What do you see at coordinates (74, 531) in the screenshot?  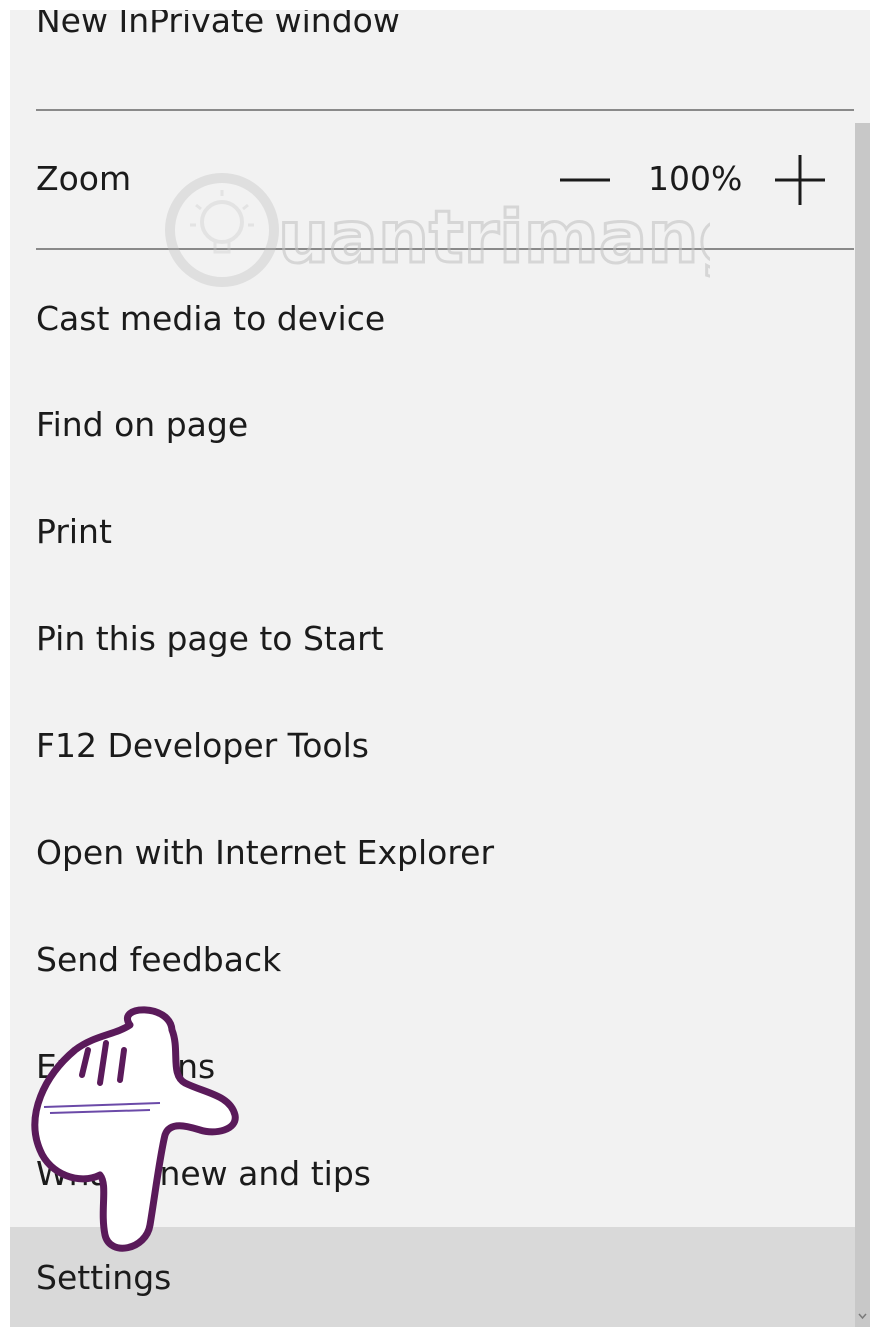 I see `menu-item-label: Print` at bounding box center [74, 531].